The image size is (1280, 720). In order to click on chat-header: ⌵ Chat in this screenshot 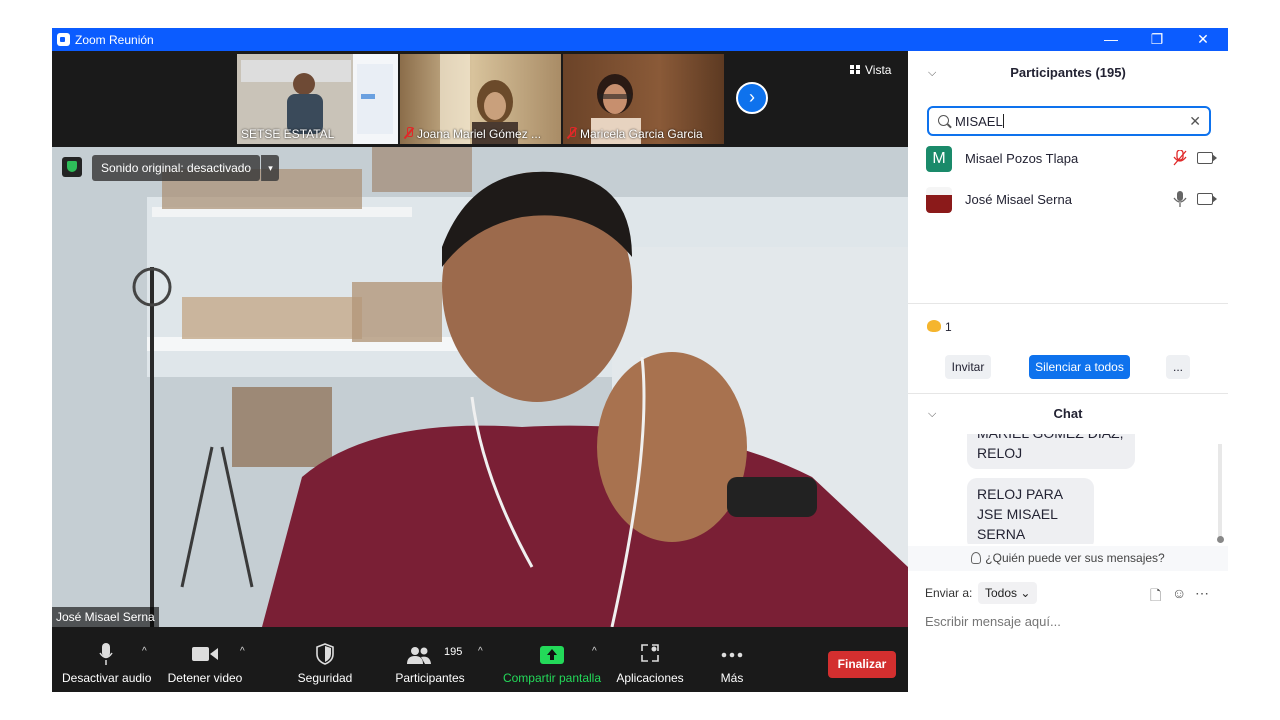, I will do `click(1068, 414)`.